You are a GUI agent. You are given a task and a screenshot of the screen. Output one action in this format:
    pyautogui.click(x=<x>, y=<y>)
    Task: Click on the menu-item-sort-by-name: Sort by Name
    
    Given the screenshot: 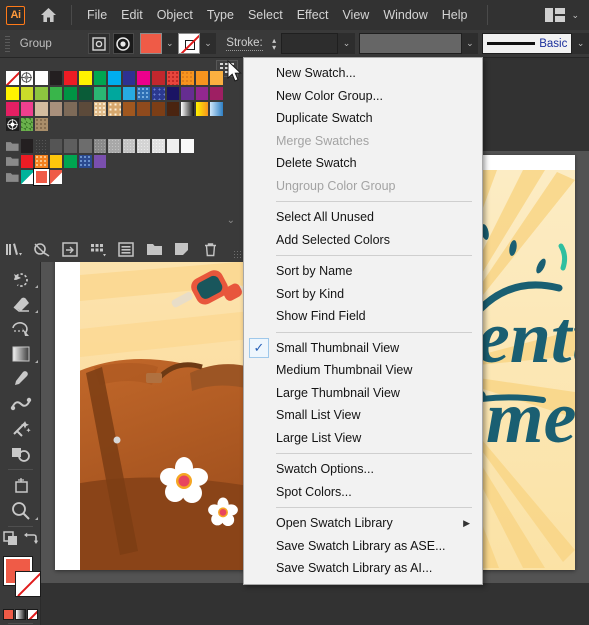 What is the action you would take?
    pyautogui.click(x=363, y=271)
    